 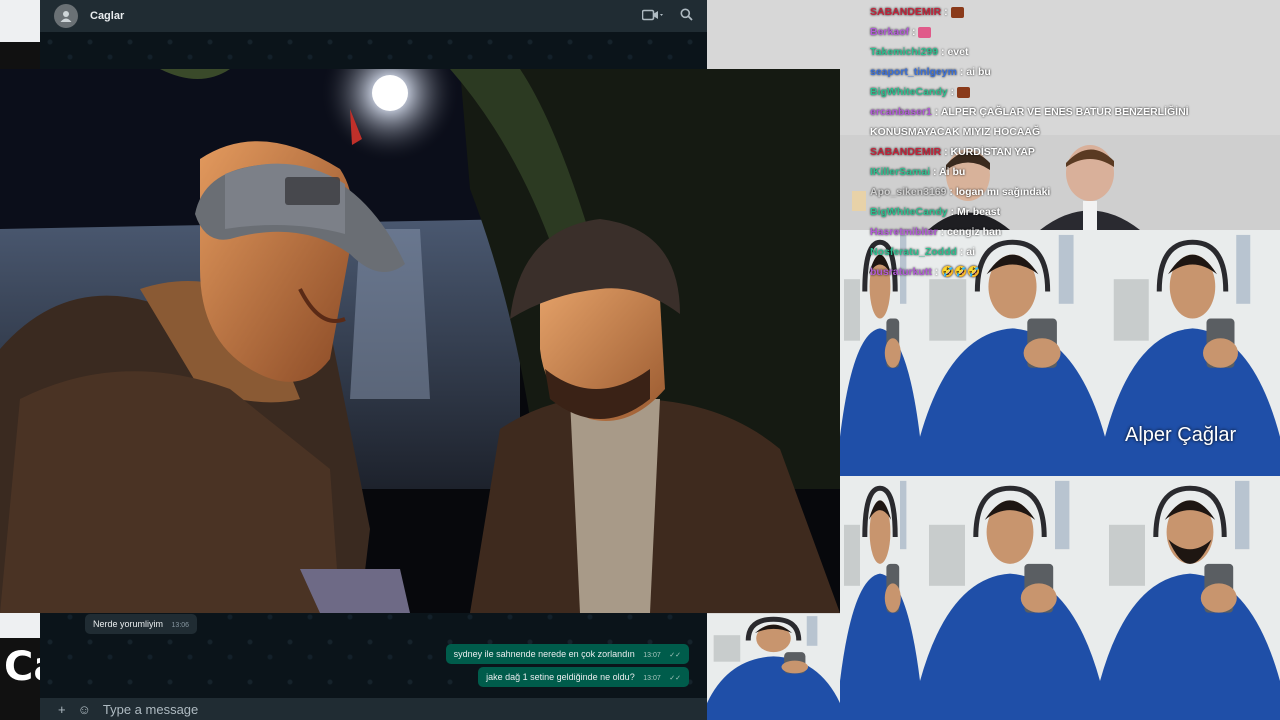 I want to click on chat-text: 🤣🤣🤣, so click(x=961, y=272).